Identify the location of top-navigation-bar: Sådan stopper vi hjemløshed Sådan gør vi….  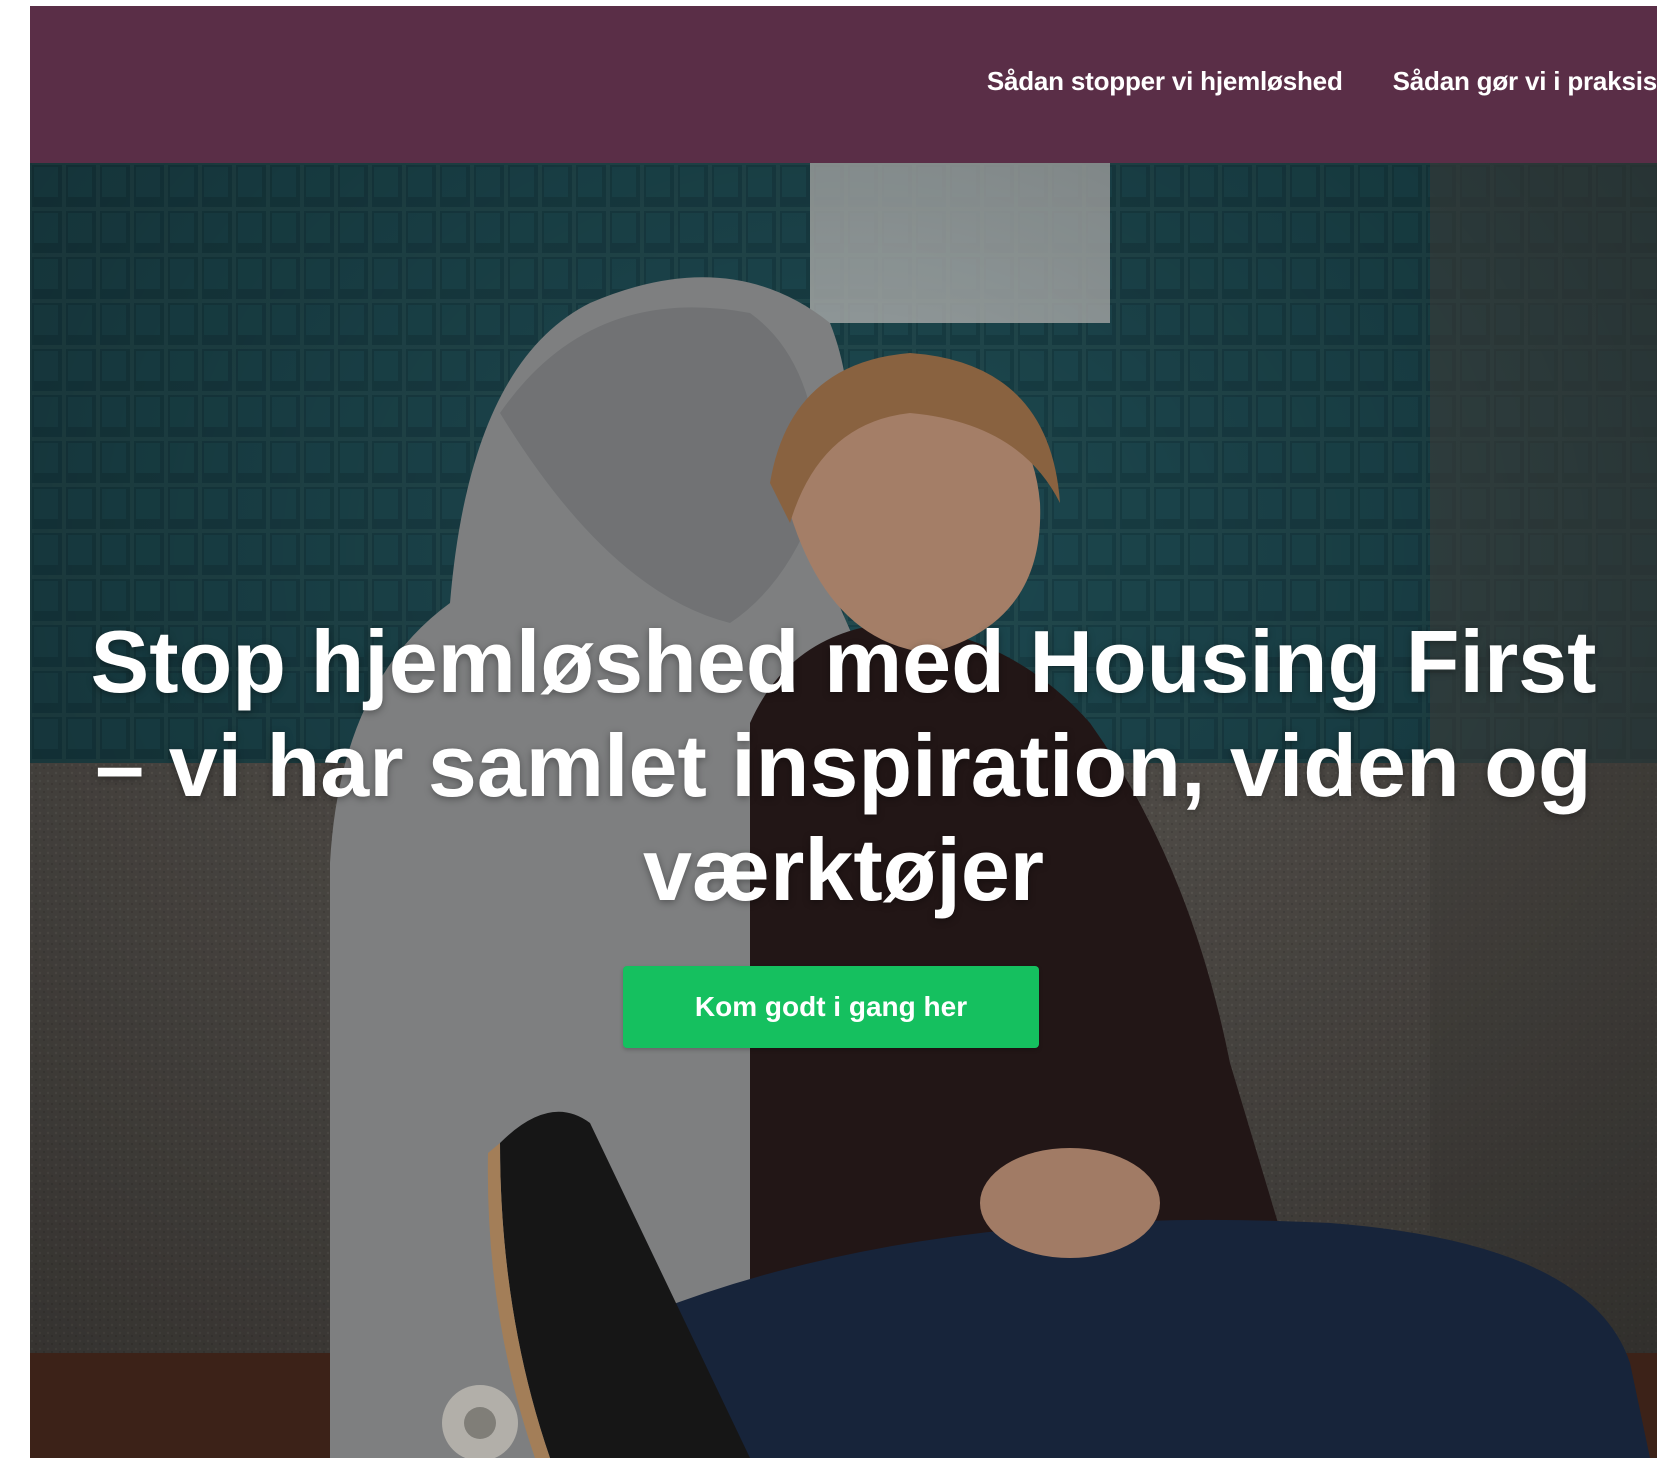
(843, 84).